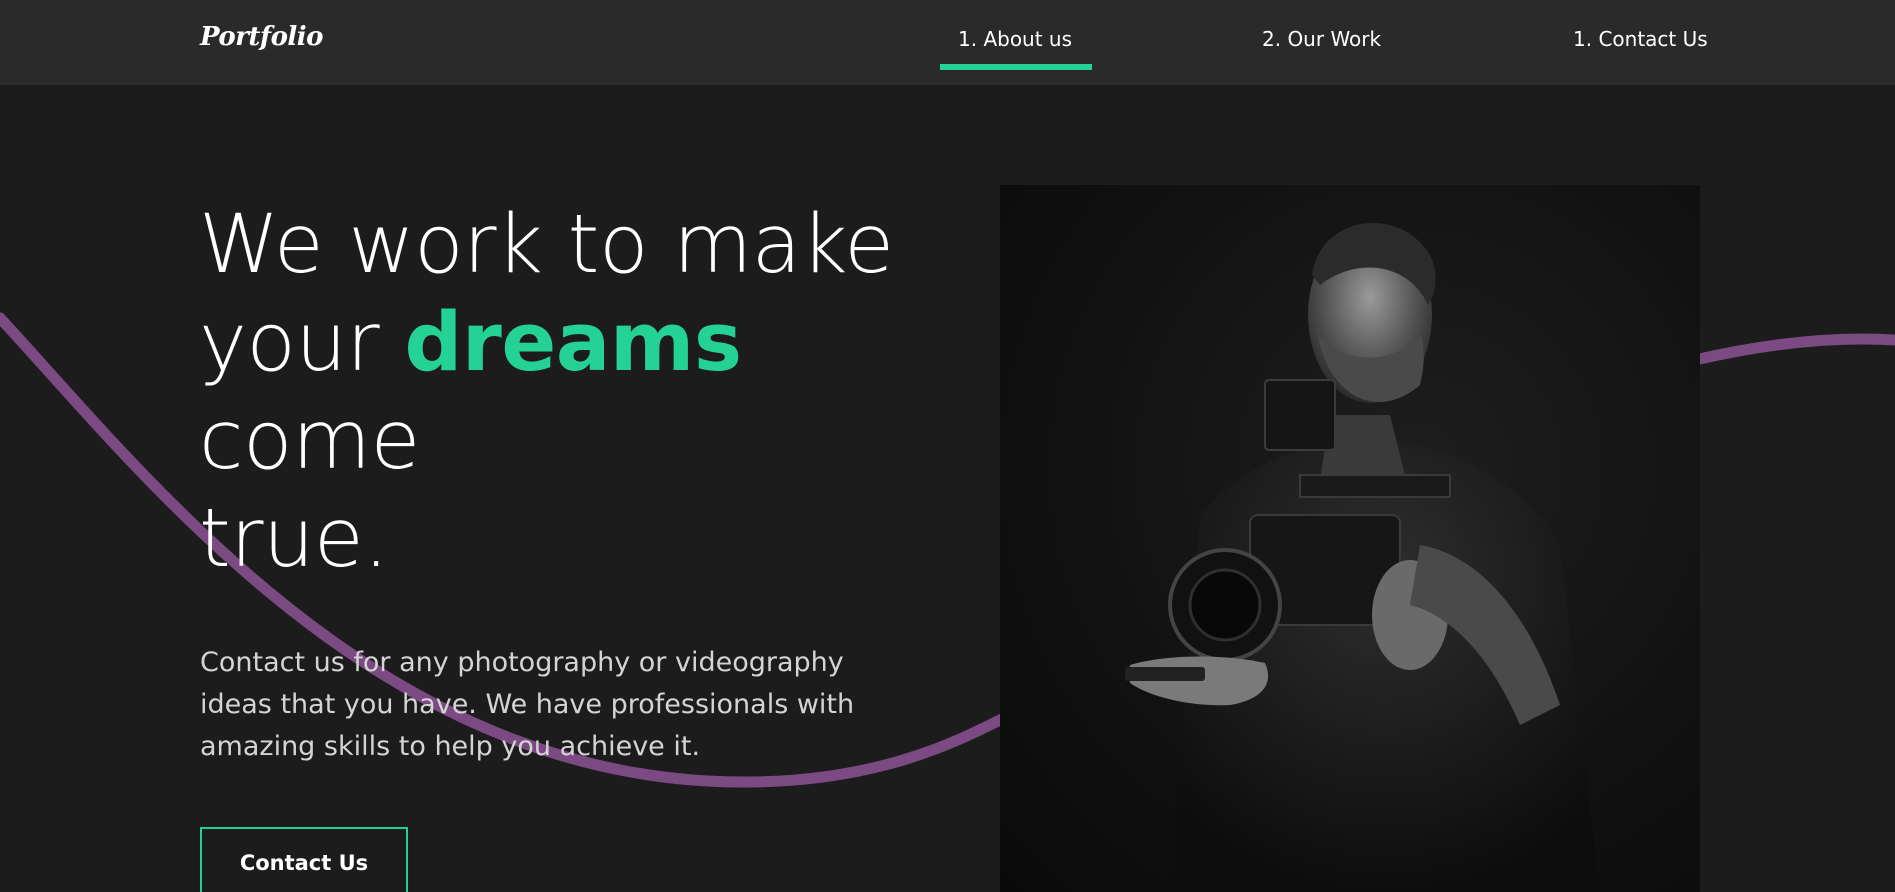  Describe the element at coordinates (1321, 39) in the screenshot. I see `nav-our-work: 2. Our Work` at that location.